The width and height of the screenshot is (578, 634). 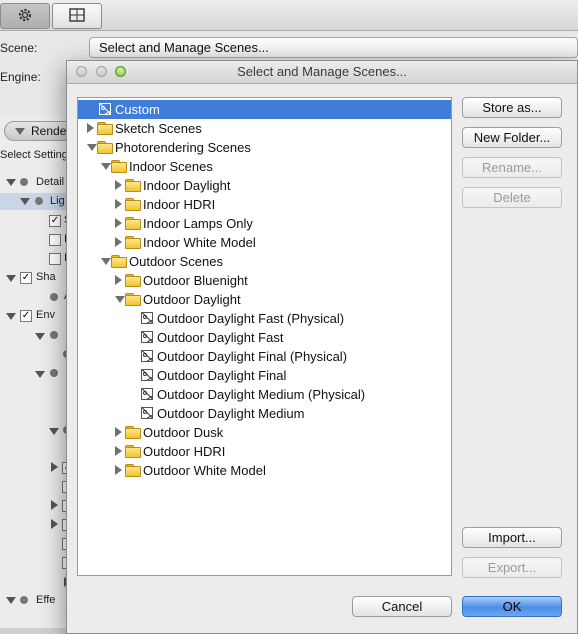 What do you see at coordinates (187, 185) in the screenshot?
I see `tree-item-label: Indoor Daylight` at bounding box center [187, 185].